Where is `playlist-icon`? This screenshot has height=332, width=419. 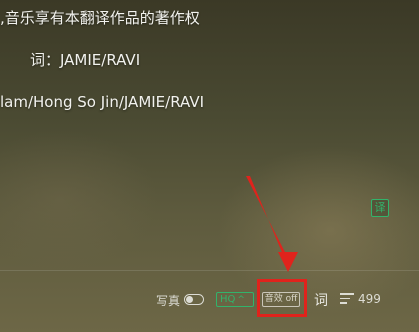
playlist-icon is located at coordinates (347, 298).